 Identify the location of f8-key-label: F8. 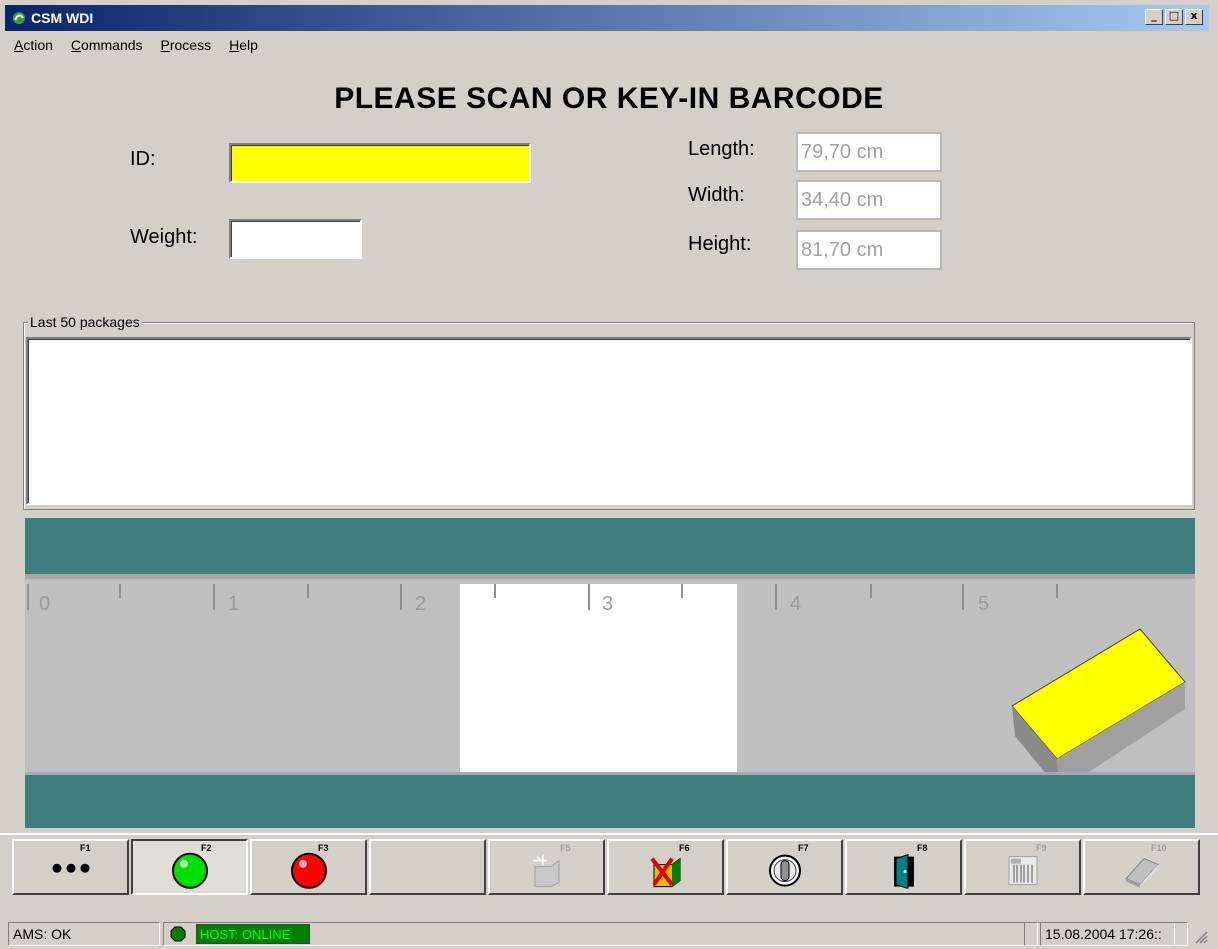
(922, 848).